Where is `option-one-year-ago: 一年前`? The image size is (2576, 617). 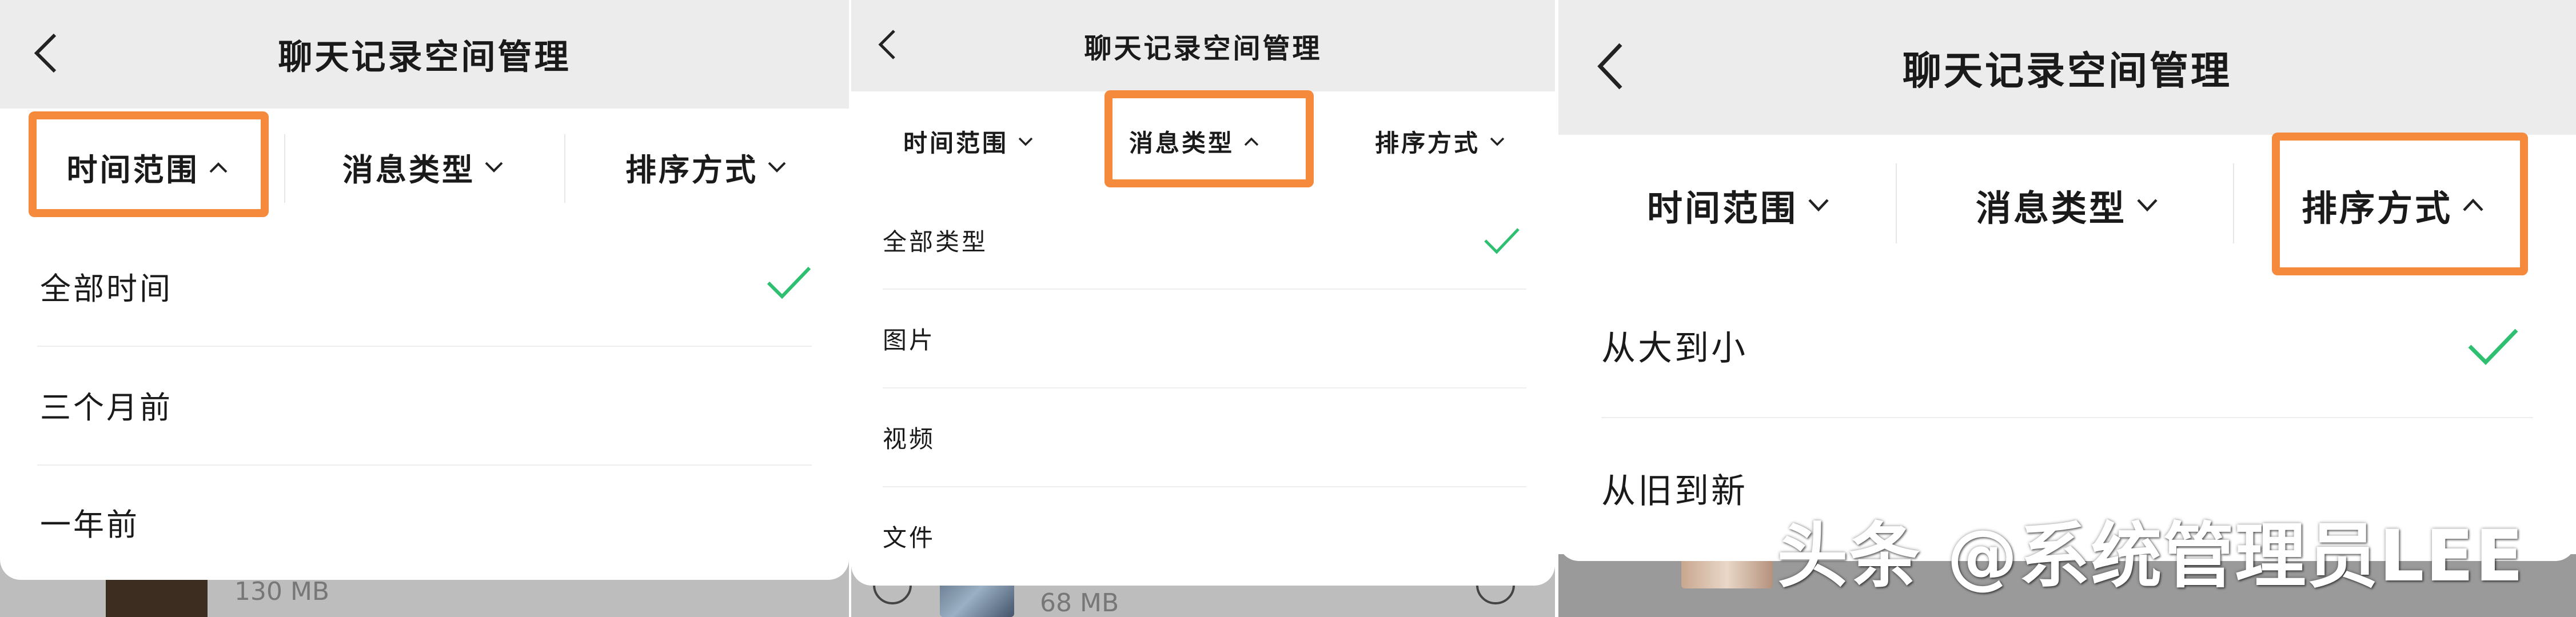 option-one-year-ago: 一年前 is located at coordinates (425, 521).